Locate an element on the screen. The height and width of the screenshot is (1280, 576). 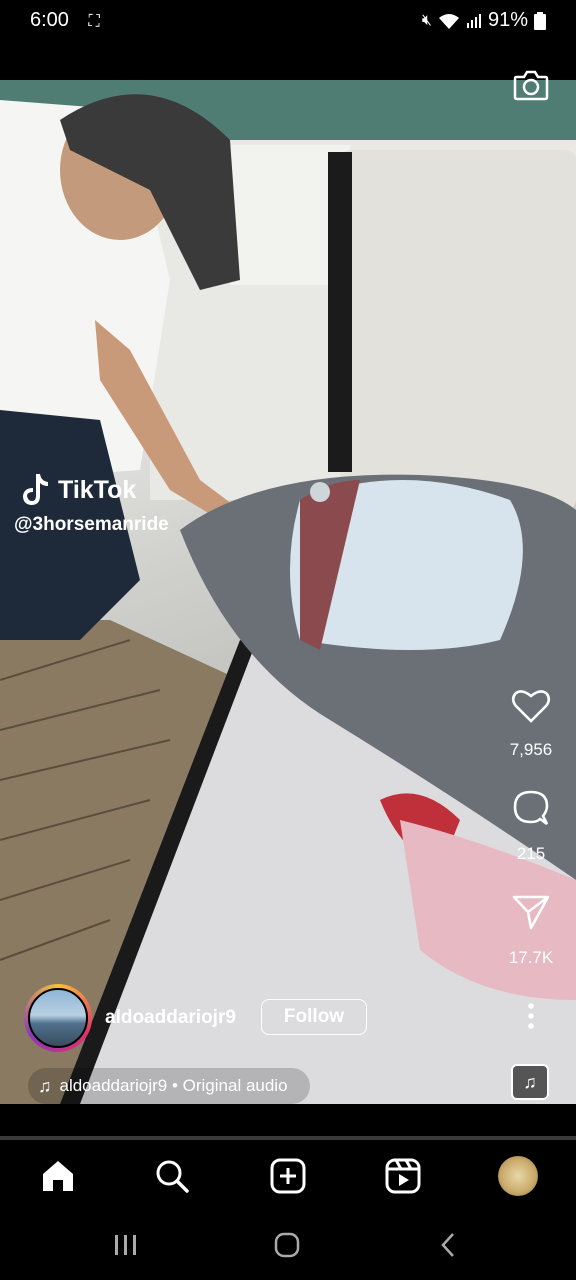
audio-label: aldoaddariojr9 • Original audio is located at coordinates (173, 1085).